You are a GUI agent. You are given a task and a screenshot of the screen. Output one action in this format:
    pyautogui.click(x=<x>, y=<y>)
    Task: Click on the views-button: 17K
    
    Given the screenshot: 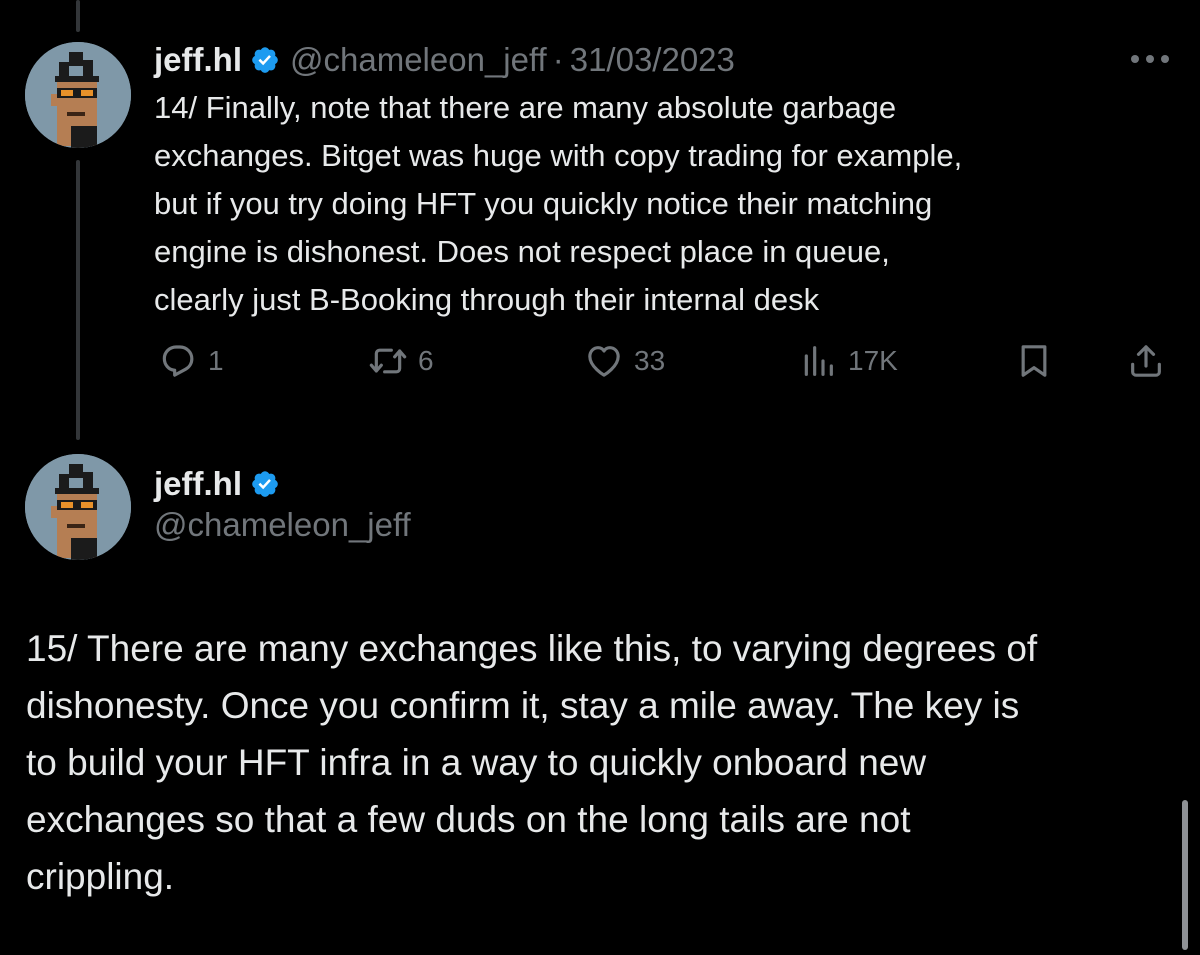 What is the action you would take?
    pyautogui.click(x=848, y=361)
    